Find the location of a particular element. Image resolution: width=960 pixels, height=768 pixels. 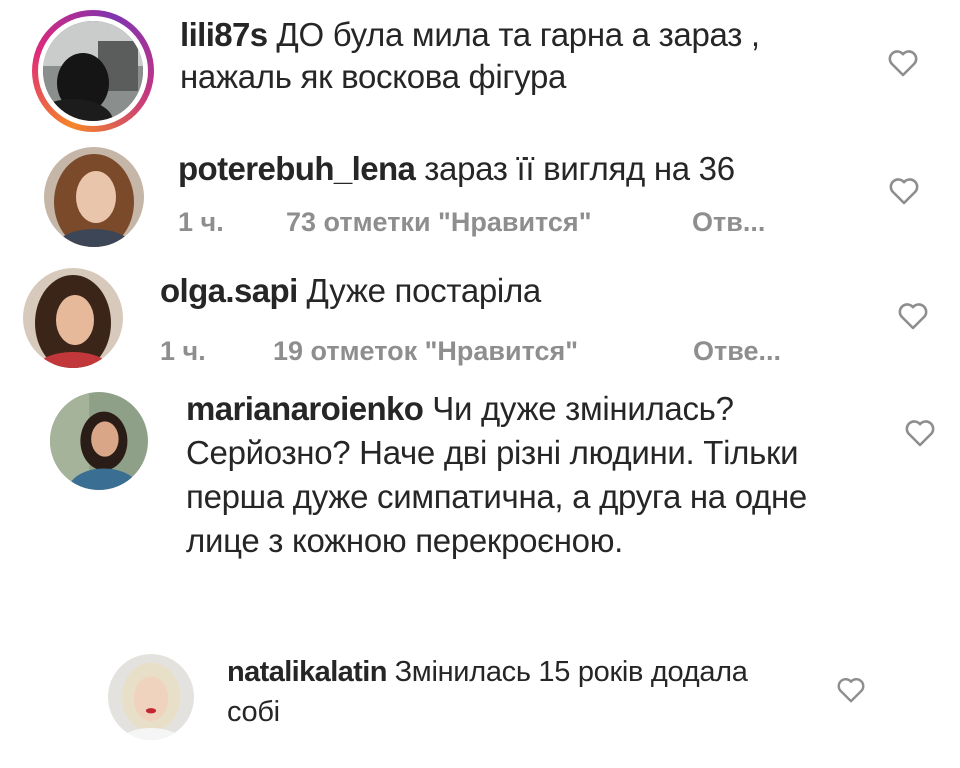

comment-likes-count: 19 отметок "Нравится" is located at coordinates (483, 351).